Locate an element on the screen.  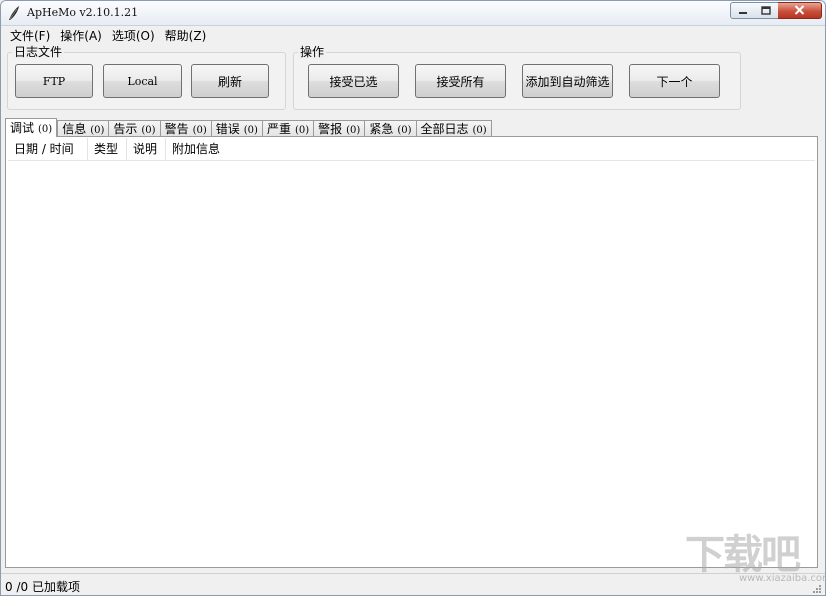
accept-all-button: 接受所有 is located at coordinates (460, 81).